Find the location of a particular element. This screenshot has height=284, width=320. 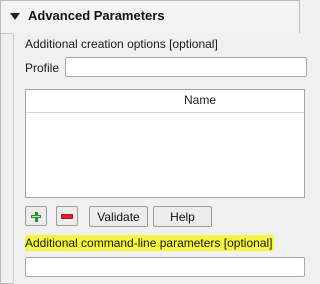

table-header: Name is located at coordinates (165, 101).